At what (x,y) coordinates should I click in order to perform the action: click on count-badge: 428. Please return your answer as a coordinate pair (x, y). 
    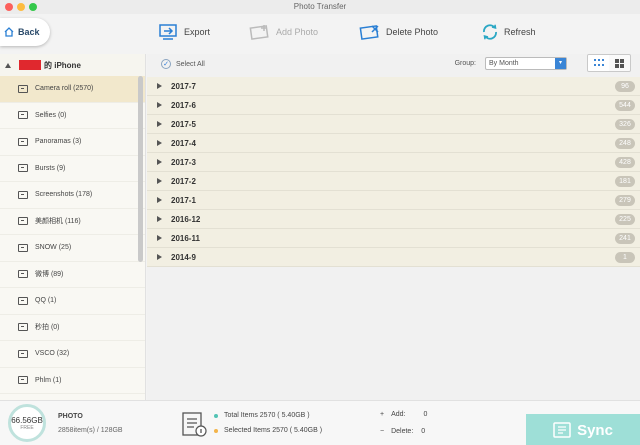
    Looking at the image, I should click on (625, 162).